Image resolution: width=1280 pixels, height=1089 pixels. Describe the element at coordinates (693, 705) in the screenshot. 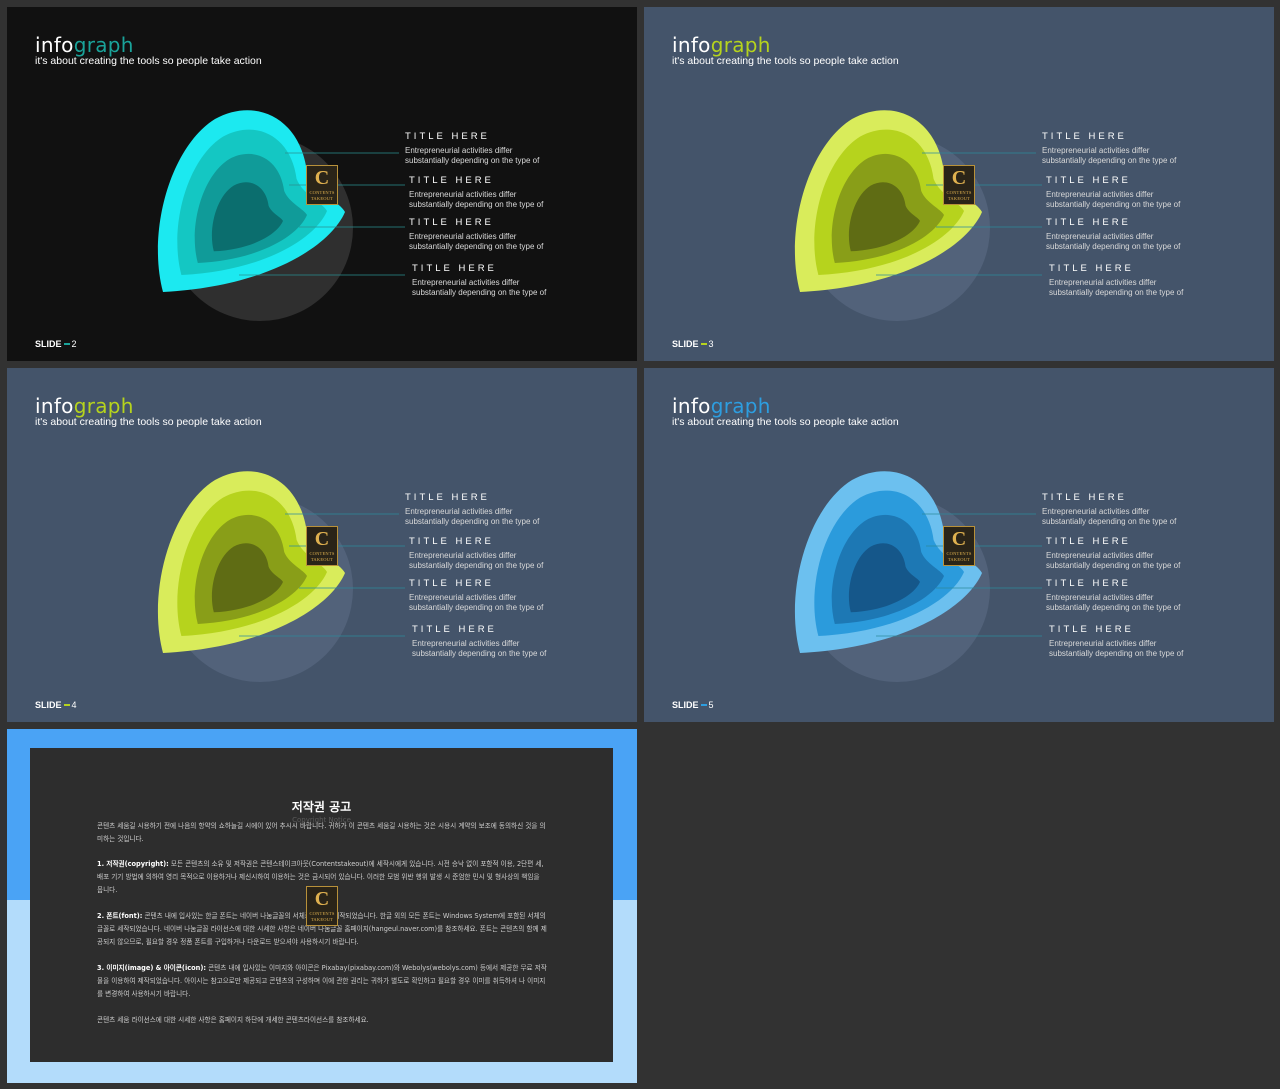

I see `slide-number: SLIDE 5` at that location.